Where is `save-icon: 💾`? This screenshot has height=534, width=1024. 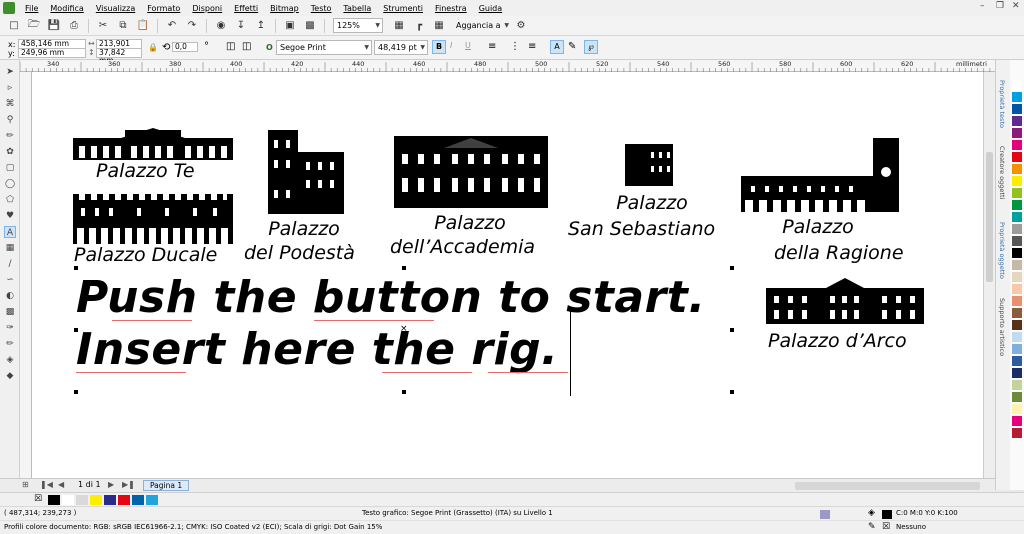 save-icon: 💾 is located at coordinates (54, 26).